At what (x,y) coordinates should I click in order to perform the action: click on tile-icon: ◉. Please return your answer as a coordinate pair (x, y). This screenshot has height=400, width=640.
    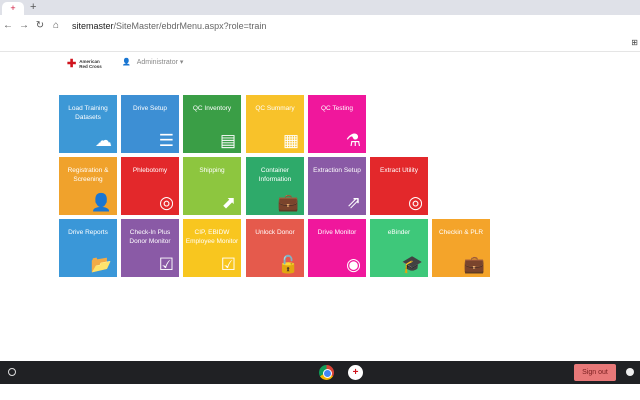
    Looking at the image, I should click on (353, 264).